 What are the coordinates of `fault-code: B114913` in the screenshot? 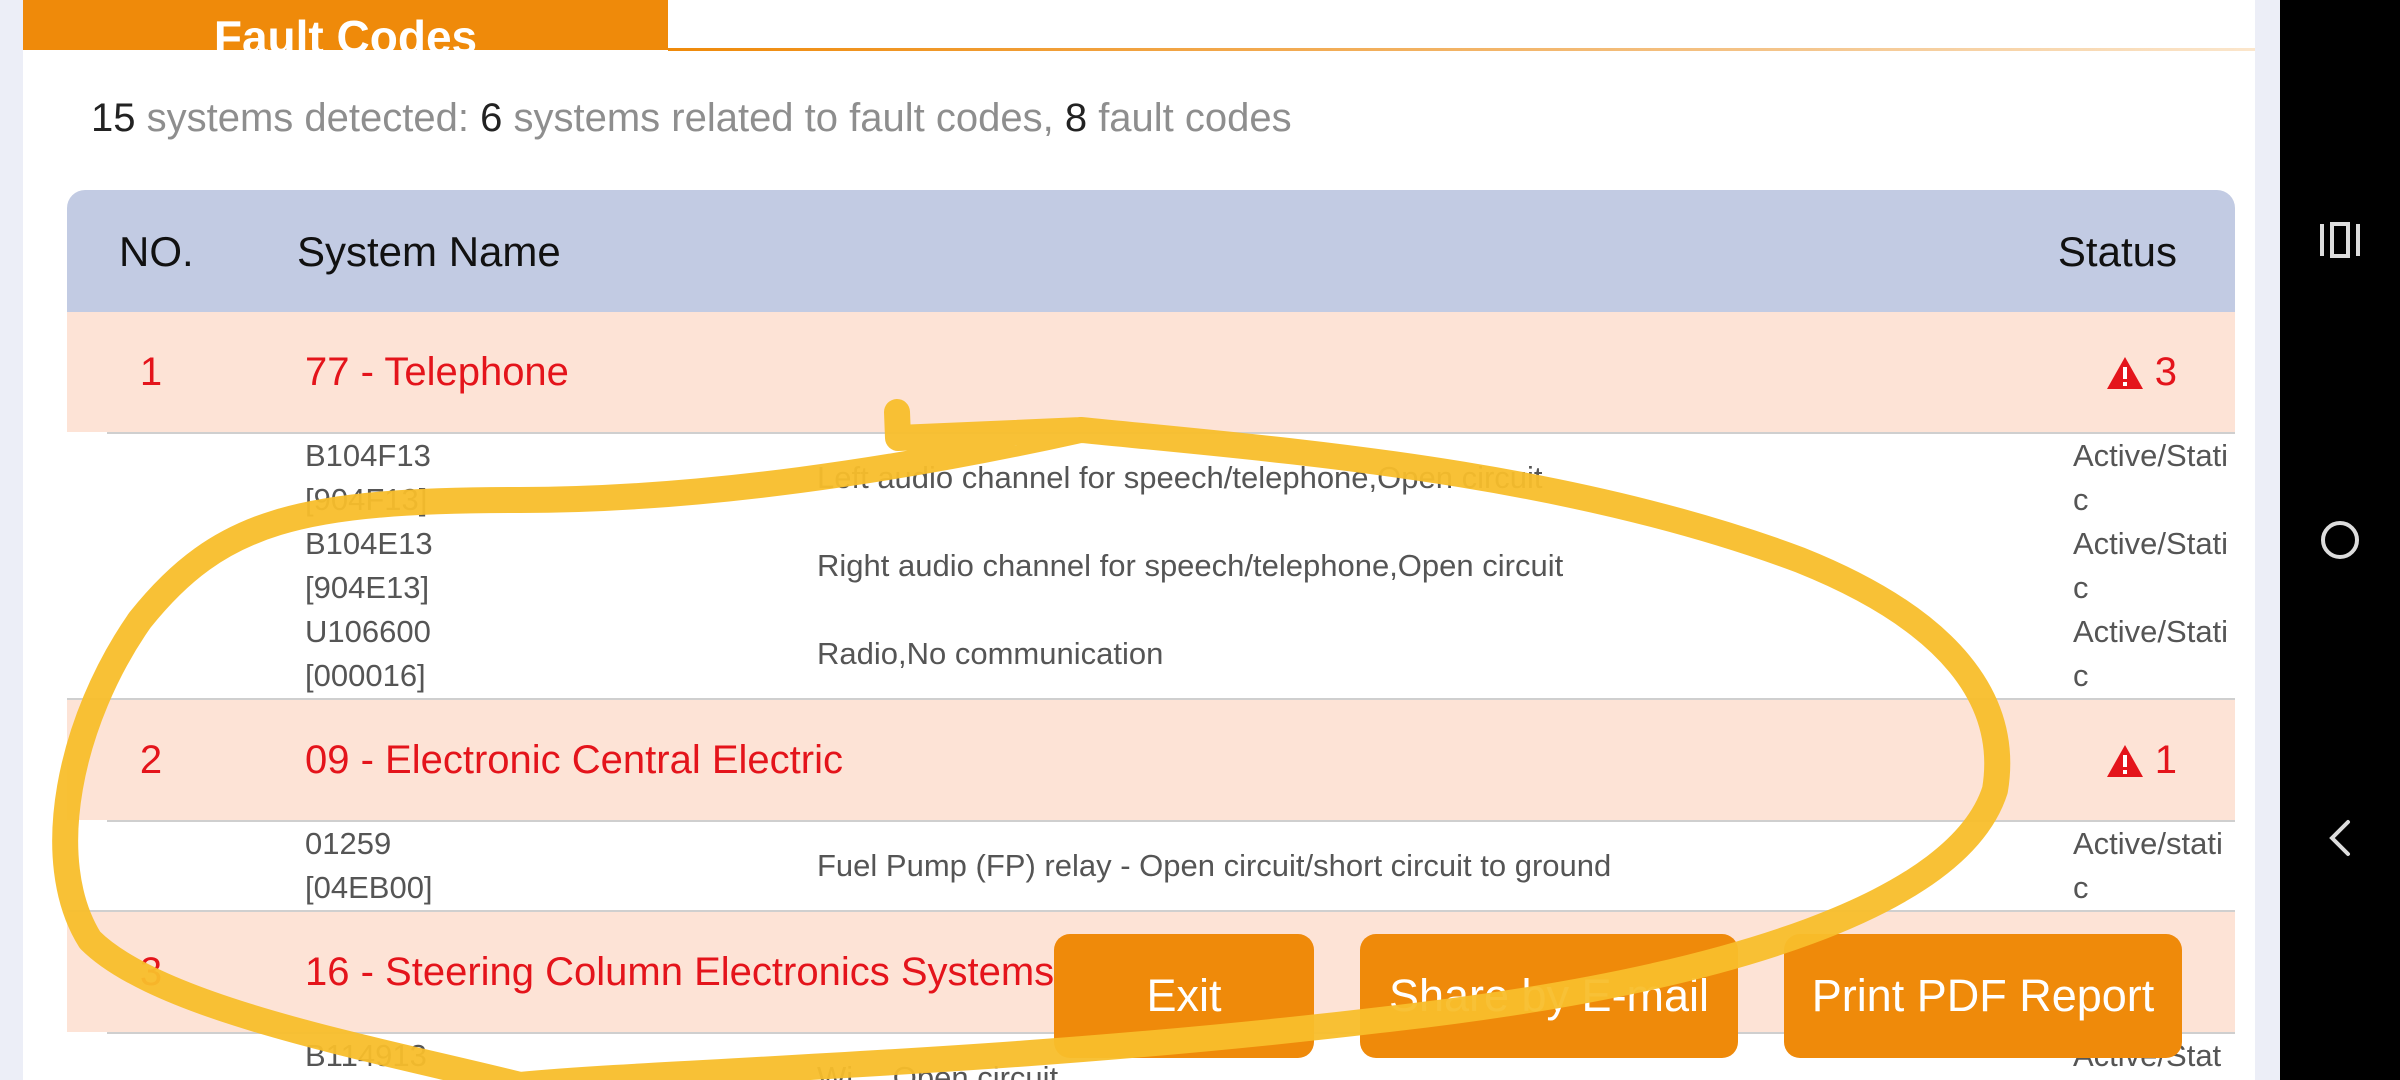 It's located at (366, 1056).